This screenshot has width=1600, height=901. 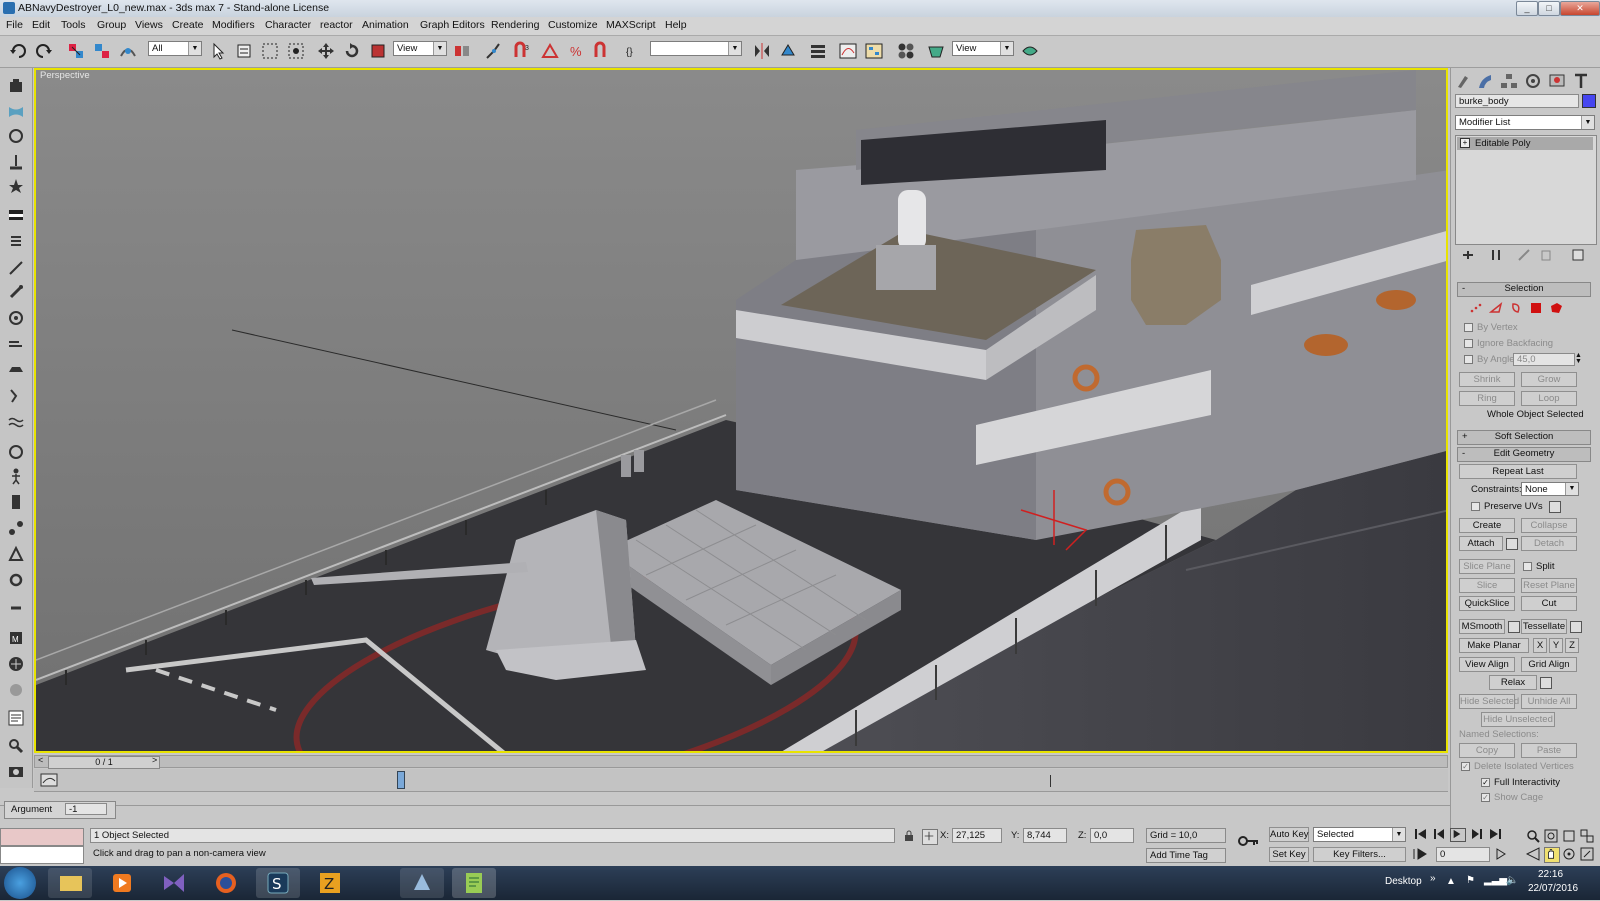 What do you see at coordinates (226, 883) in the screenshot?
I see `taskbar-firefox-icon` at bounding box center [226, 883].